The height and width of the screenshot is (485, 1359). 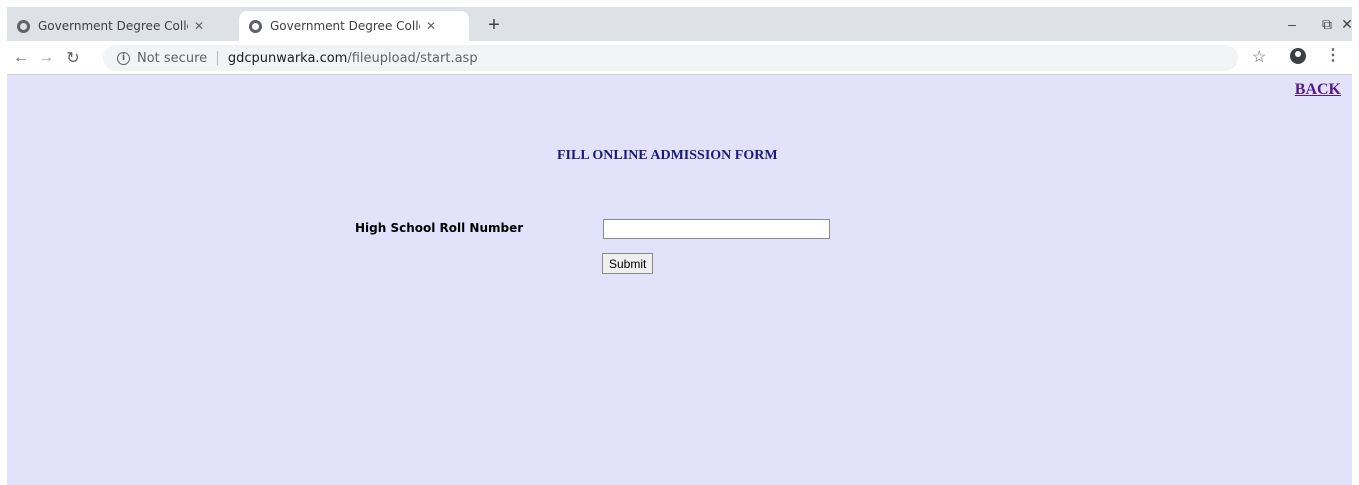 I want to click on tab-active: Government Degree College, Pur ✕, so click(x=354, y=26).